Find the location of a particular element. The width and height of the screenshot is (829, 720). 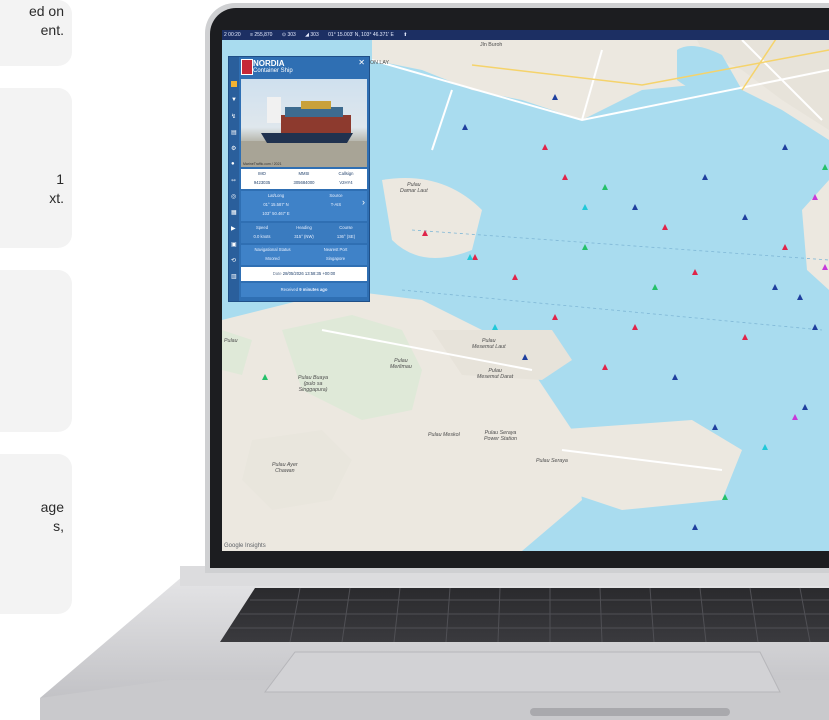

grid-icon: ▥ is located at coordinates (234, 276).